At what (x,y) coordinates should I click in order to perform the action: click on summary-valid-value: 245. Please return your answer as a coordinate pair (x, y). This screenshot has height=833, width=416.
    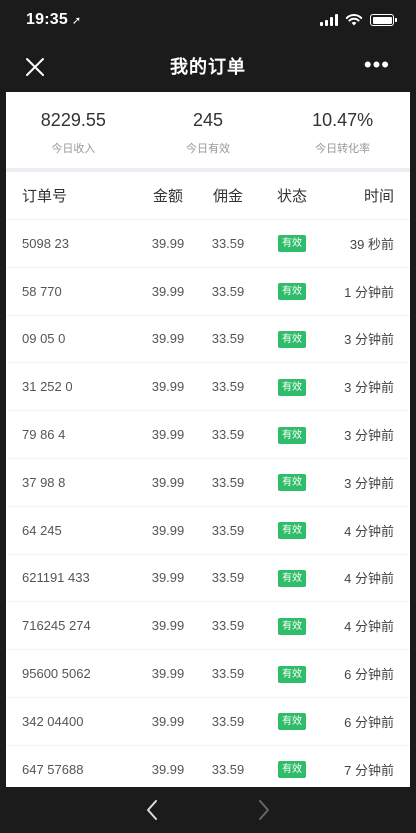
    Looking at the image, I should click on (208, 120).